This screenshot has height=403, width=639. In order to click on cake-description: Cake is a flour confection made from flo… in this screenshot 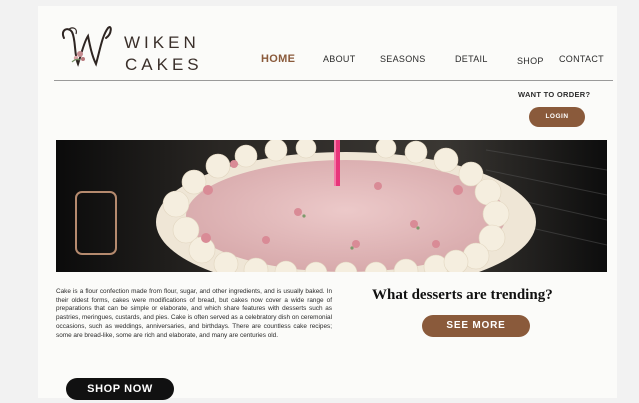, I will do `click(194, 313)`.